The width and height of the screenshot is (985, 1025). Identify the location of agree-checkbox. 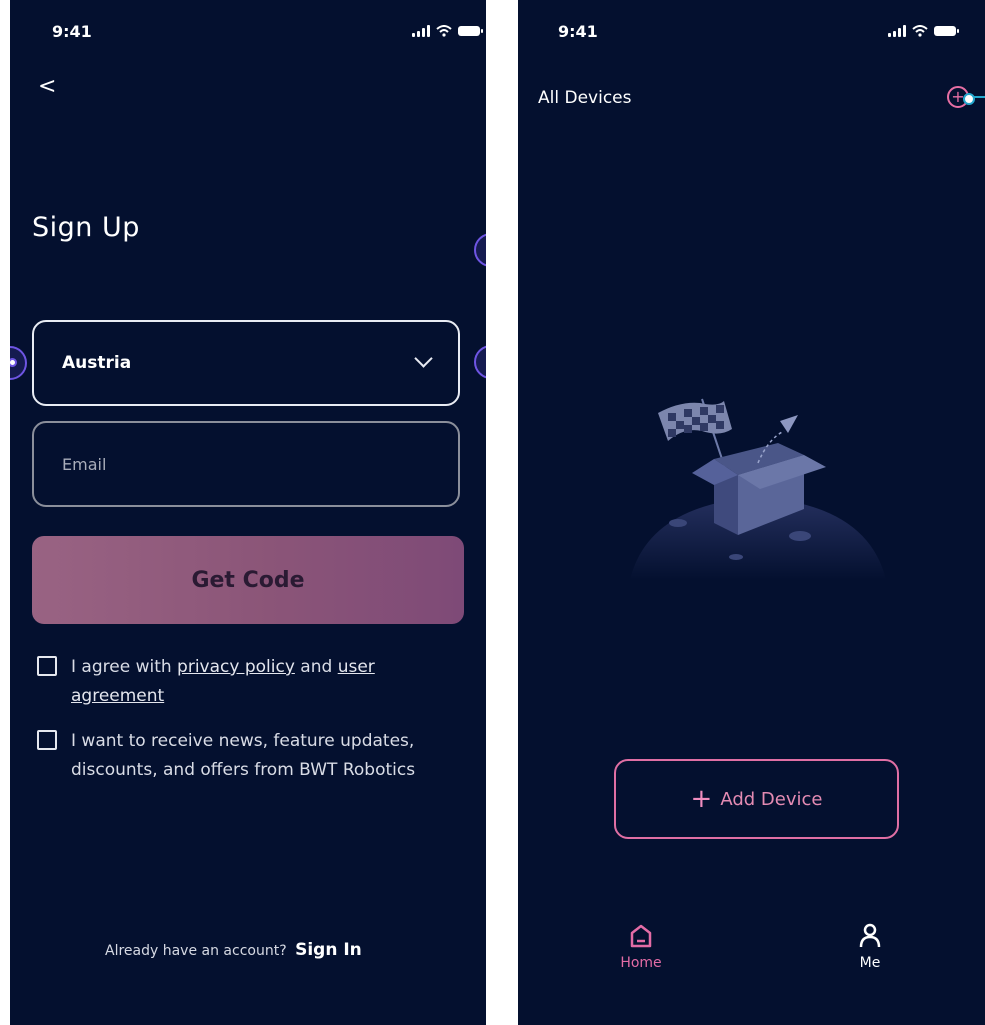
(47, 666).